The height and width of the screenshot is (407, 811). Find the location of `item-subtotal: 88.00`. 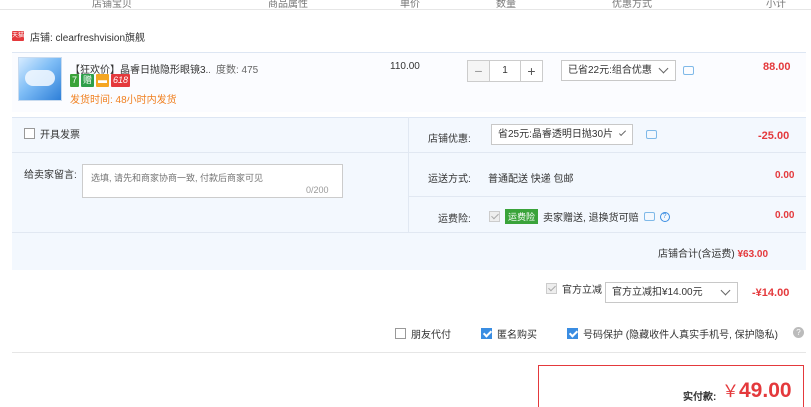

item-subtotal: 88.00 is located at coordinates (777, 67).